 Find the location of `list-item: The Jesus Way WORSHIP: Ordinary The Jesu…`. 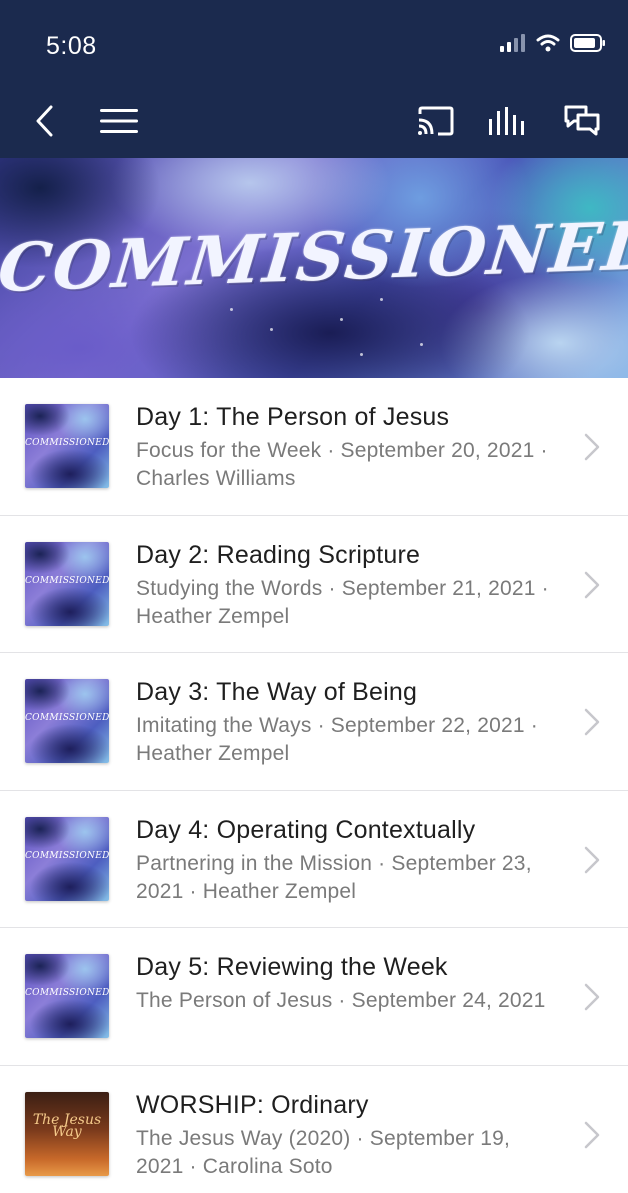

list-item: The Jesus Way WORSHIP: Ordinary The Jesu… is located at coordinates (314, 1129).